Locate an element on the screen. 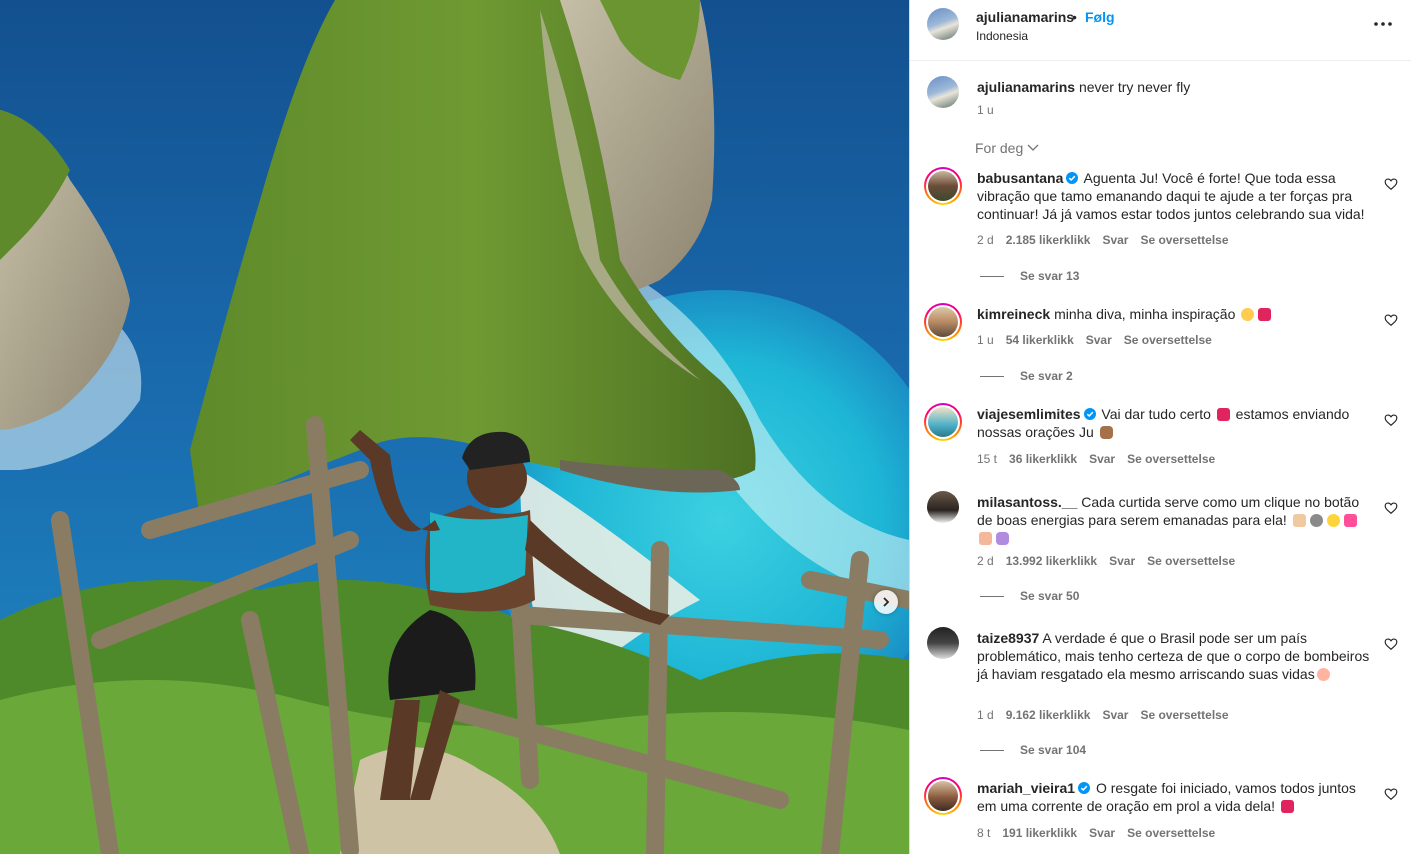 The image size is (1411, 854). comment-meta: 15 t 36 likerklikk Svar Se oversettelse is located at coordinates (1096, 459).